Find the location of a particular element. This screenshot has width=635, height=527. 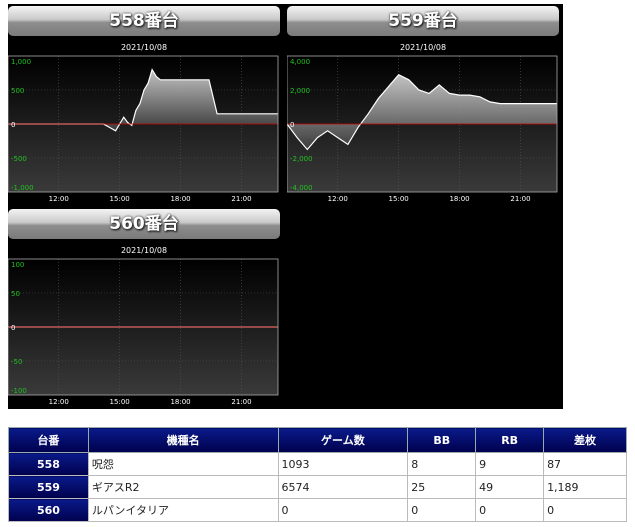

machine-name: ギアスR2 is located at coordinates (183, 487).